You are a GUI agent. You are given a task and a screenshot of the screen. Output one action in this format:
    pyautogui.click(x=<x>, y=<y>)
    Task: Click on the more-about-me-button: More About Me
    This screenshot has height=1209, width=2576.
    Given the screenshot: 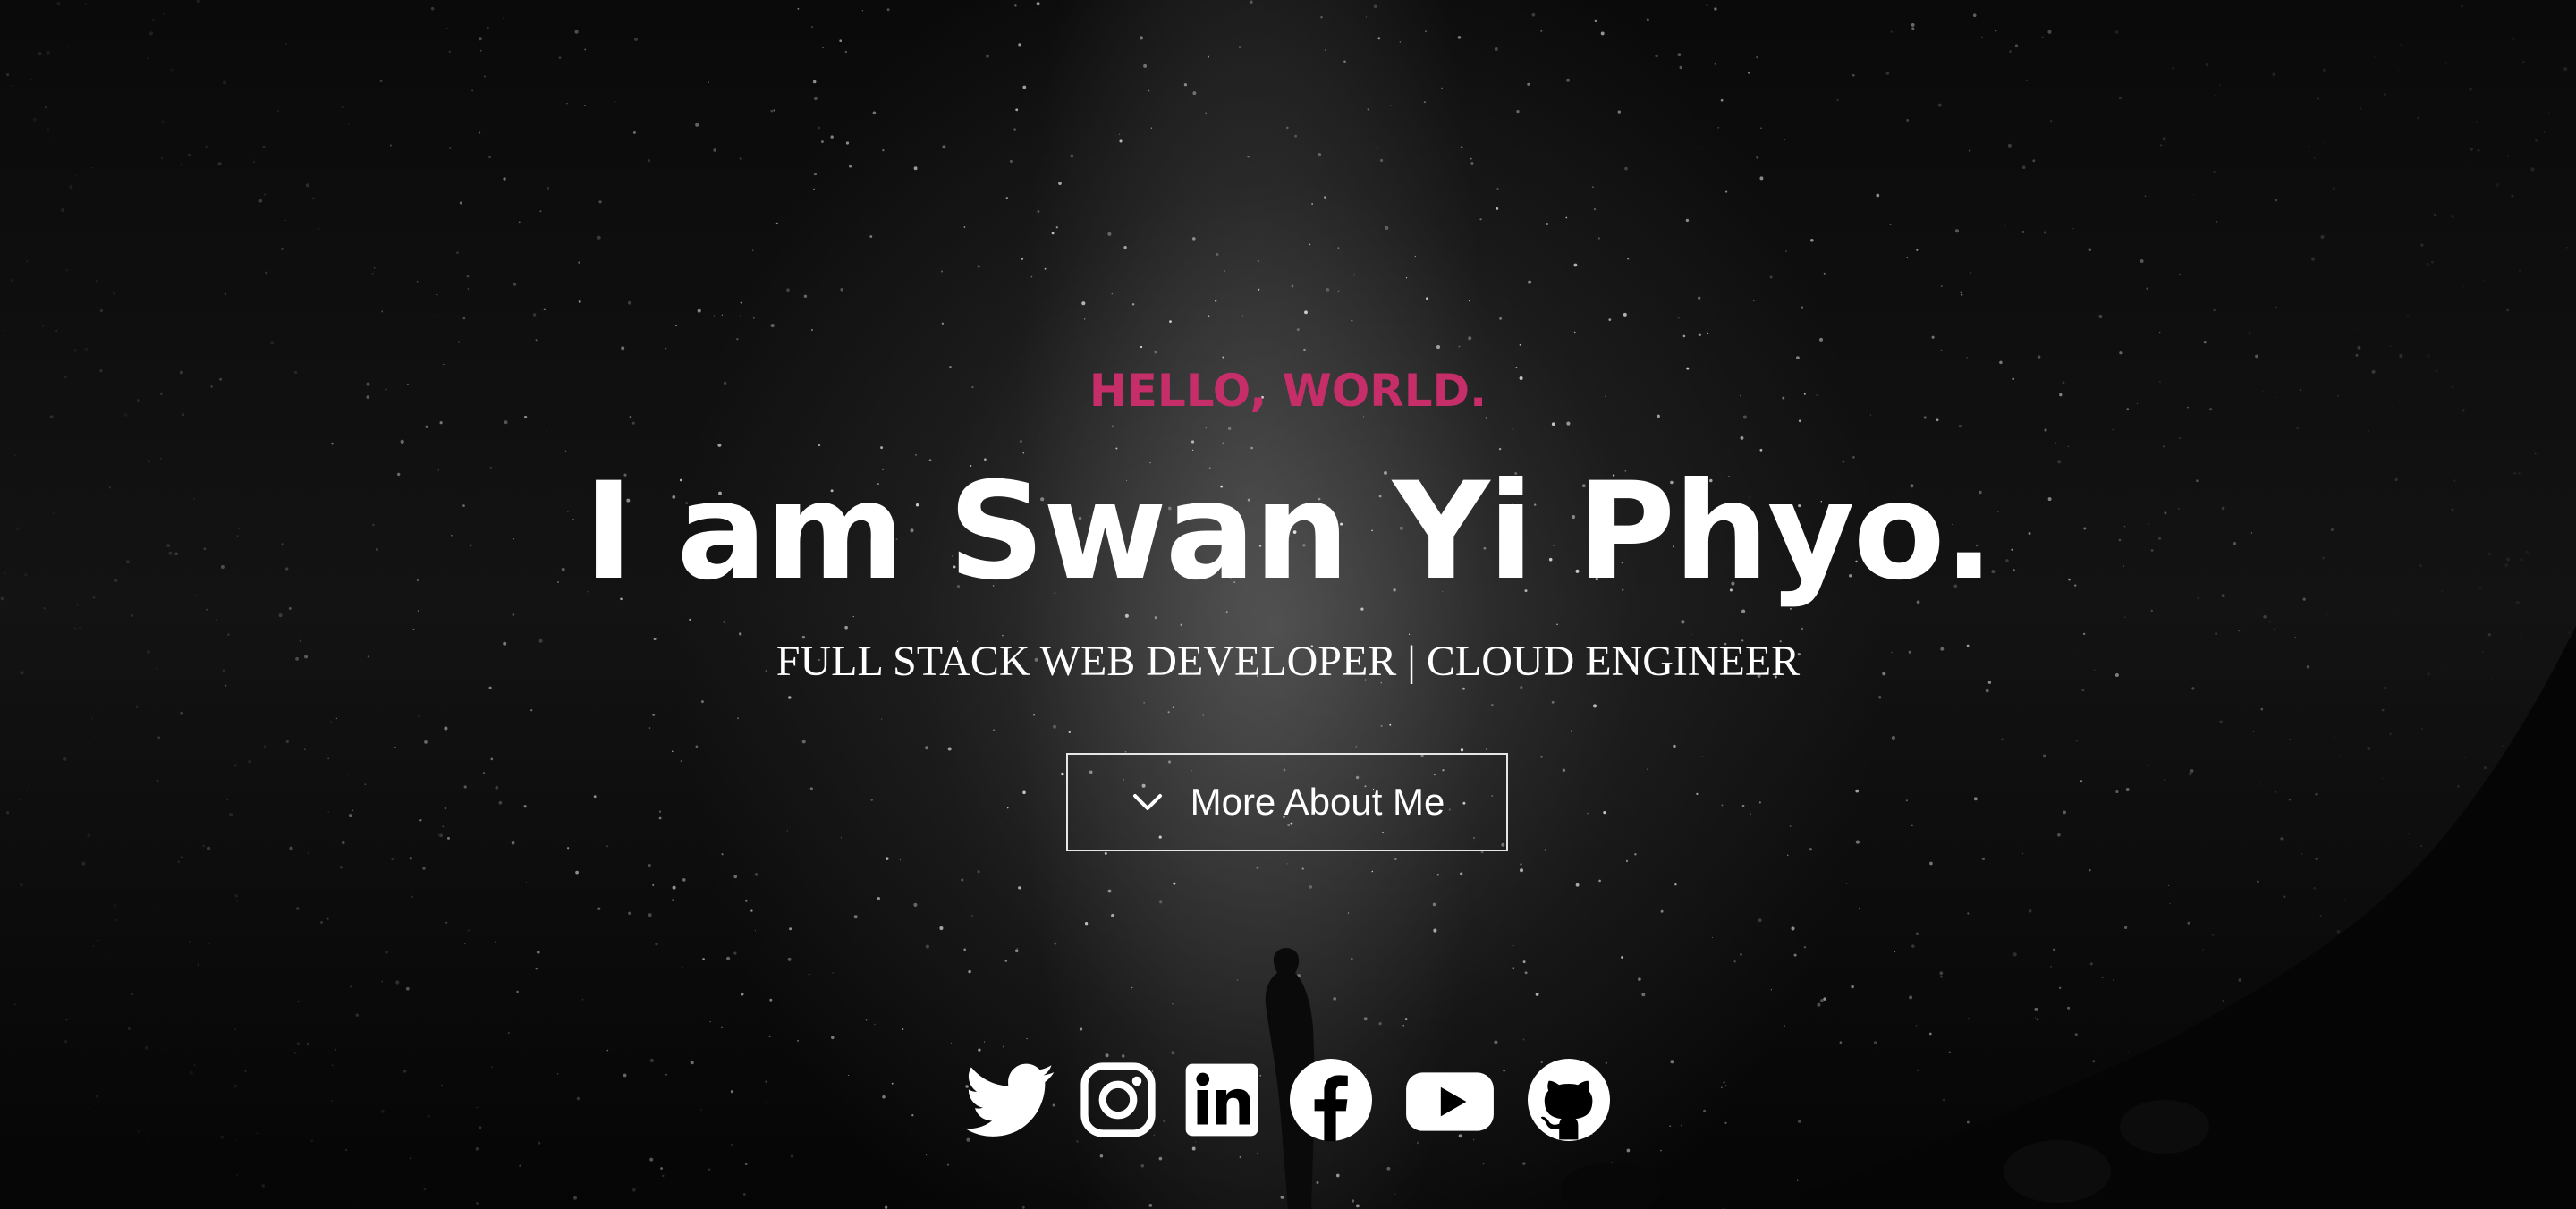 What is the action you would take?
    pyautogui.click(x=1287, y=802)
    